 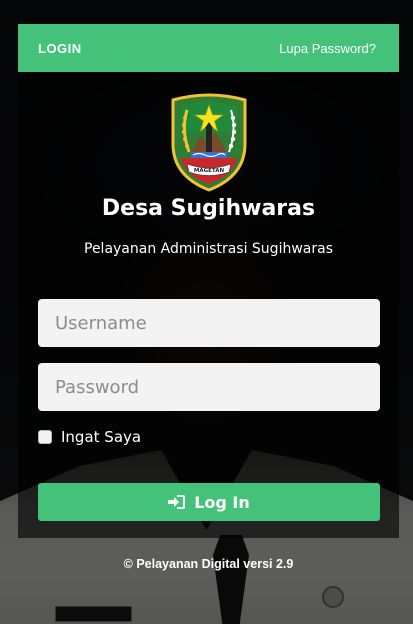 What do you see at coordinates (209, 323) in the screenshot?
I see `username-input` at bounding box center [209, 323].